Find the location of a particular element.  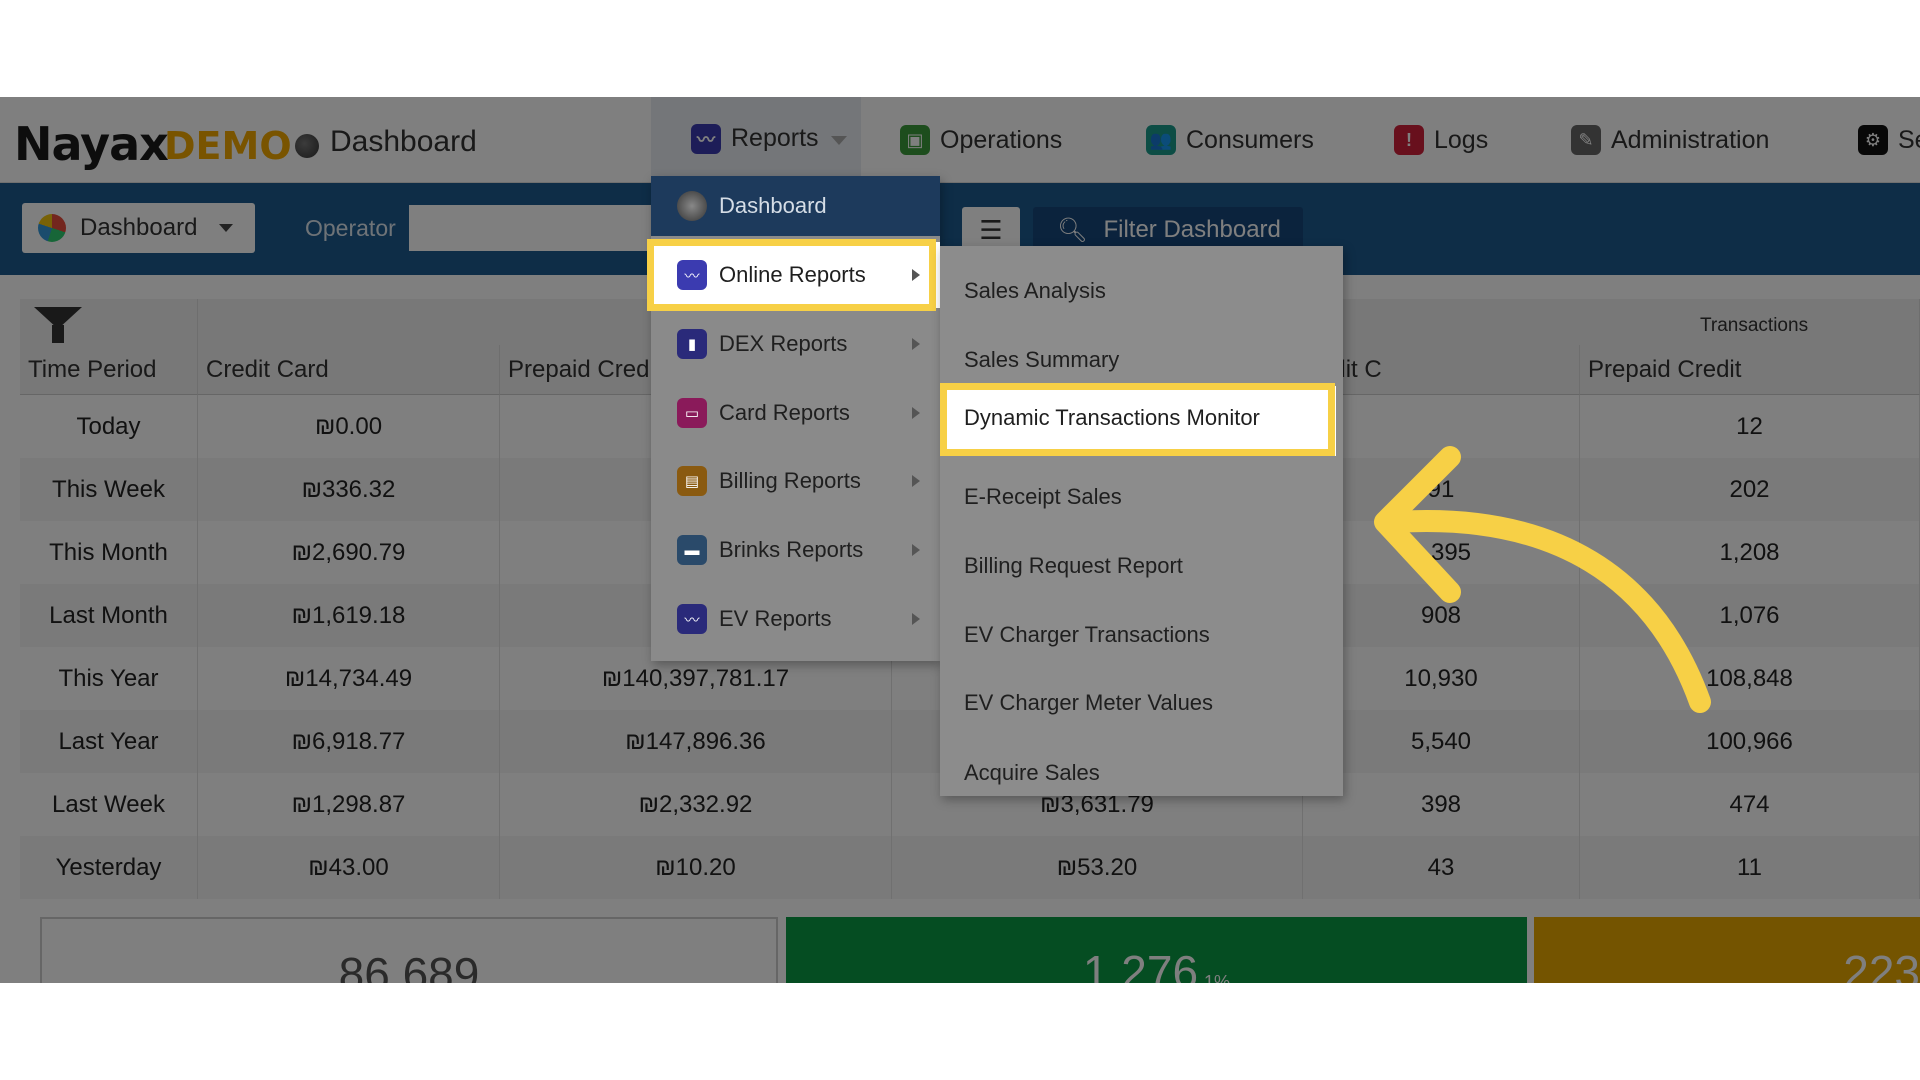

submenu-sales-summary: Sales Summary is located at coordinates (1041, 360).